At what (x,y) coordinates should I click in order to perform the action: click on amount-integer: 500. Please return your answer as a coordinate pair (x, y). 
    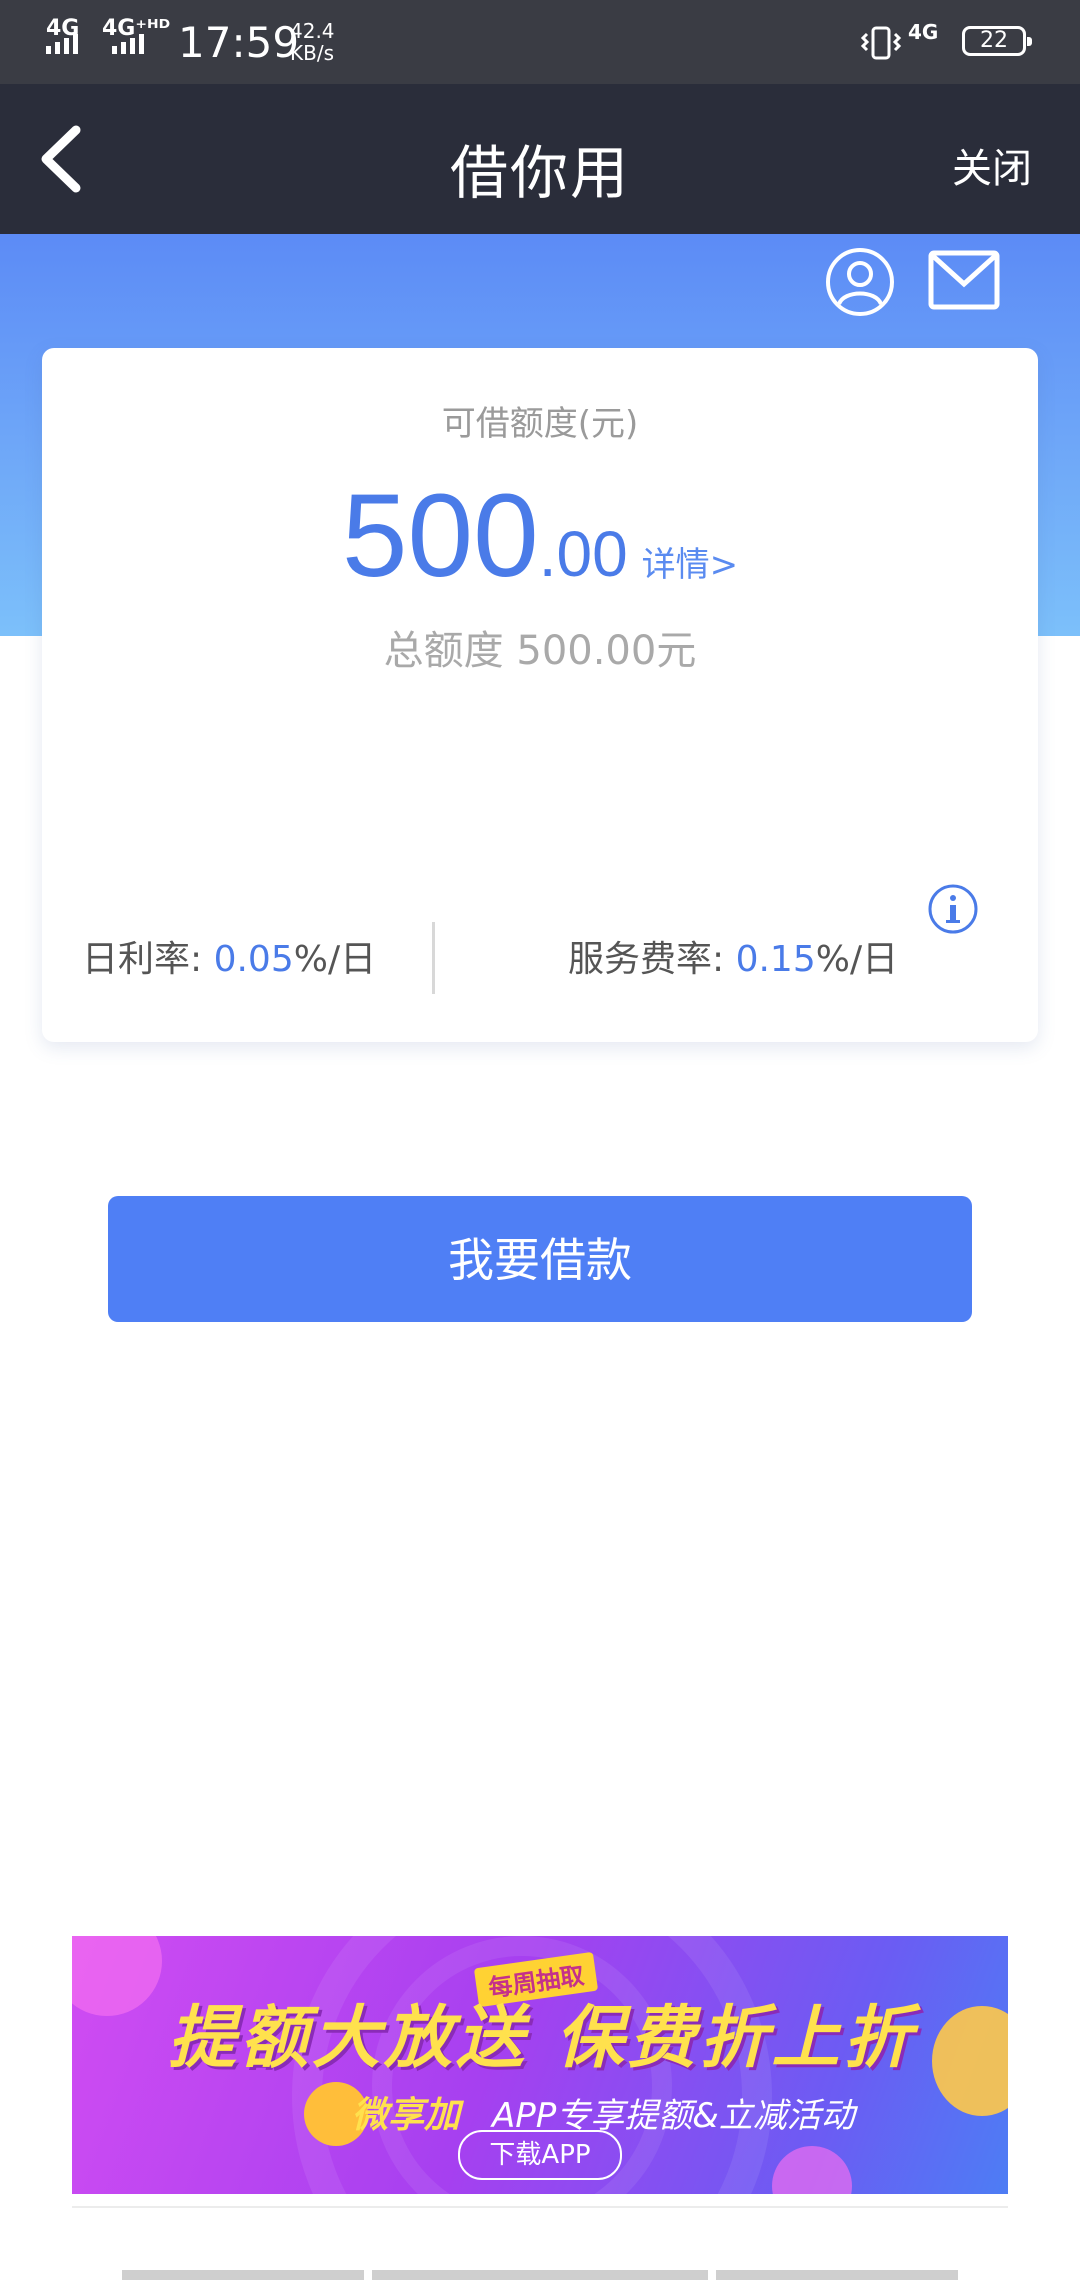
    Looking at the image, I should click on (440, 536).